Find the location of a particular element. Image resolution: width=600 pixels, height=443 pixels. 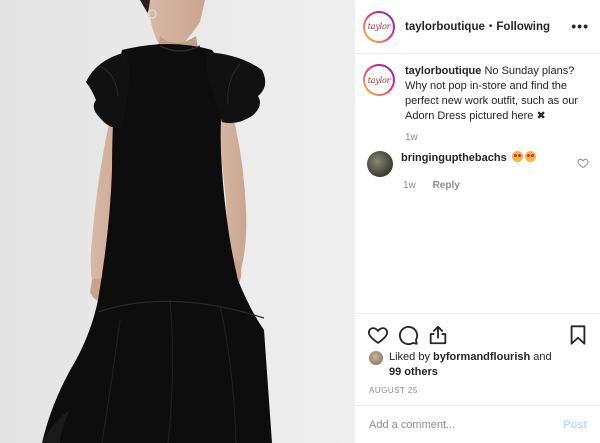

likes-prefix: Liked by is located at coordinates (409, 357).